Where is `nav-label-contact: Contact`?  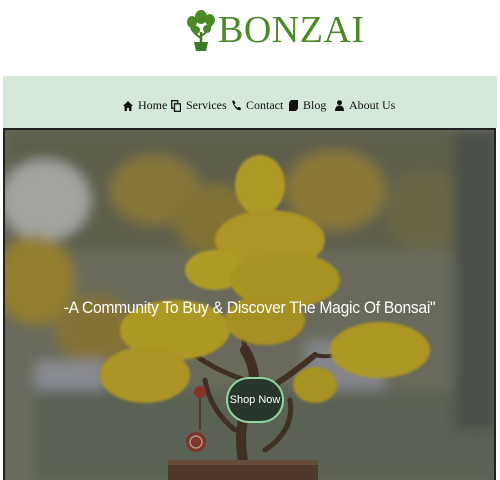 nav-label-contact: Contact is located at coordinates (265, 105).